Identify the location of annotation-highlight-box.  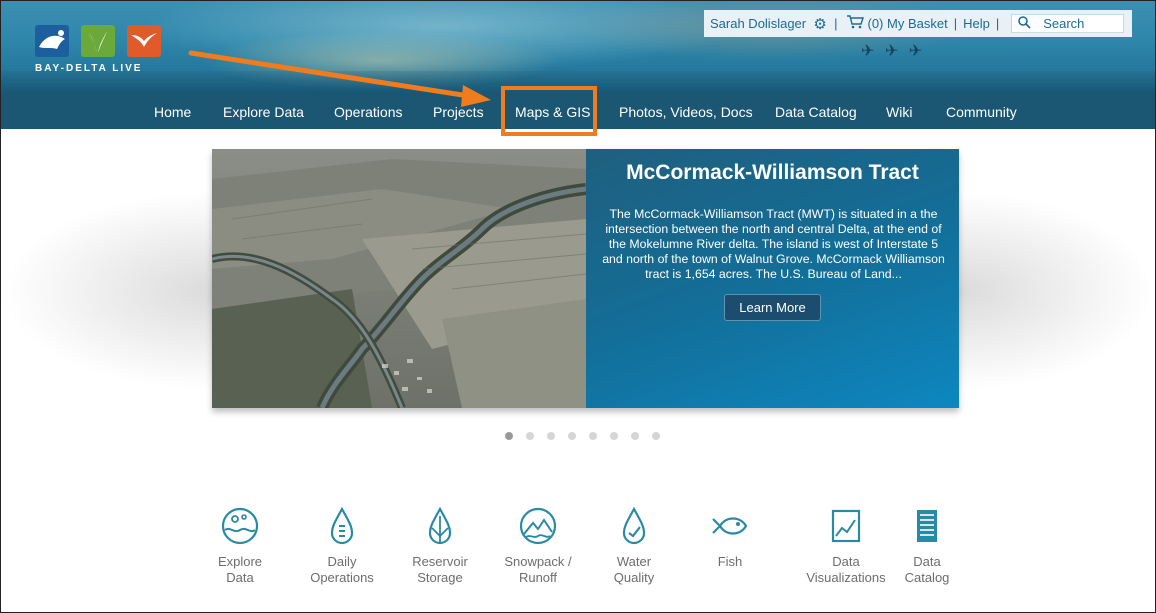
(549, 111).